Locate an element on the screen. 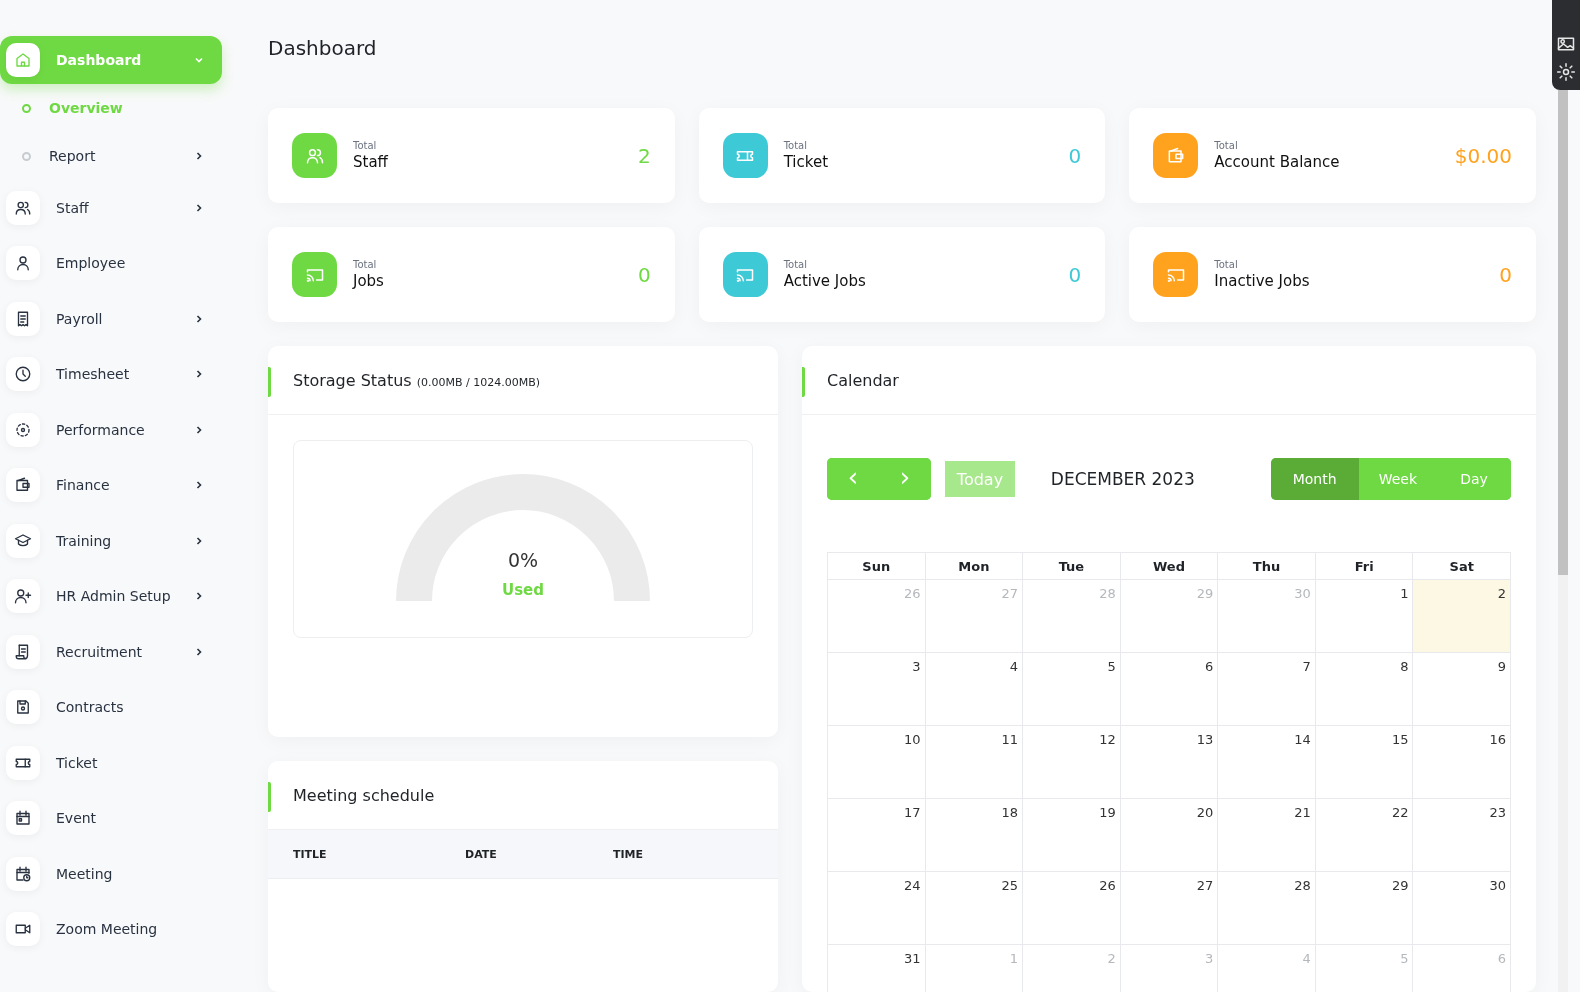  sidebar-item: Finance is located at coordinates (111, 485).